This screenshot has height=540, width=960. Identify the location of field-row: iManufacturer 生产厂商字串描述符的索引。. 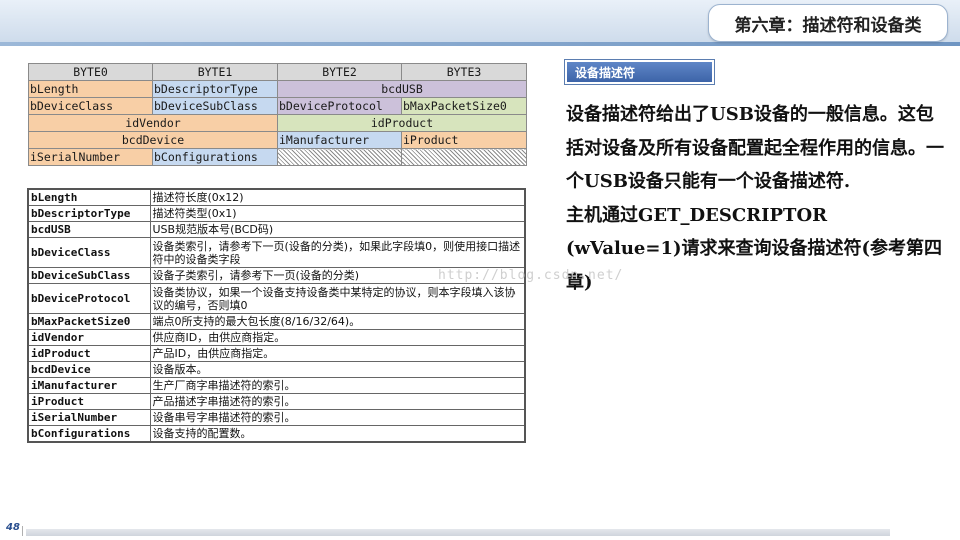
(276, 385).